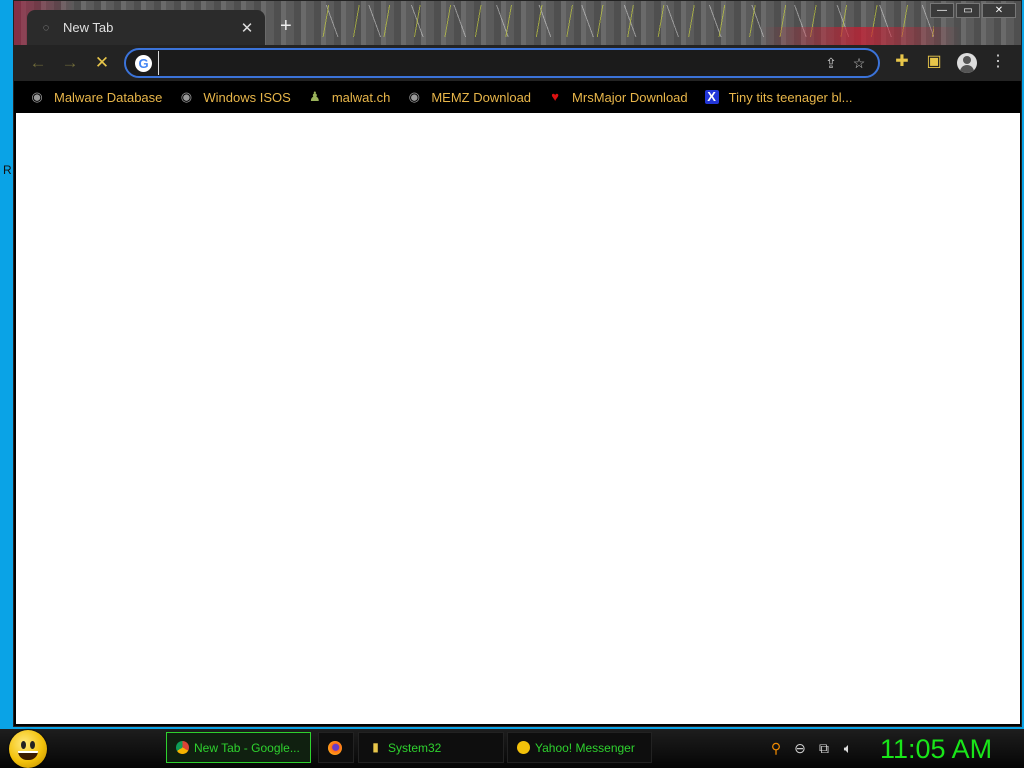 The height and width of the screenshot is (768, 1024). Describe the element at coordinates (490, 63) in the screenshot. I see `address-input` at that location.